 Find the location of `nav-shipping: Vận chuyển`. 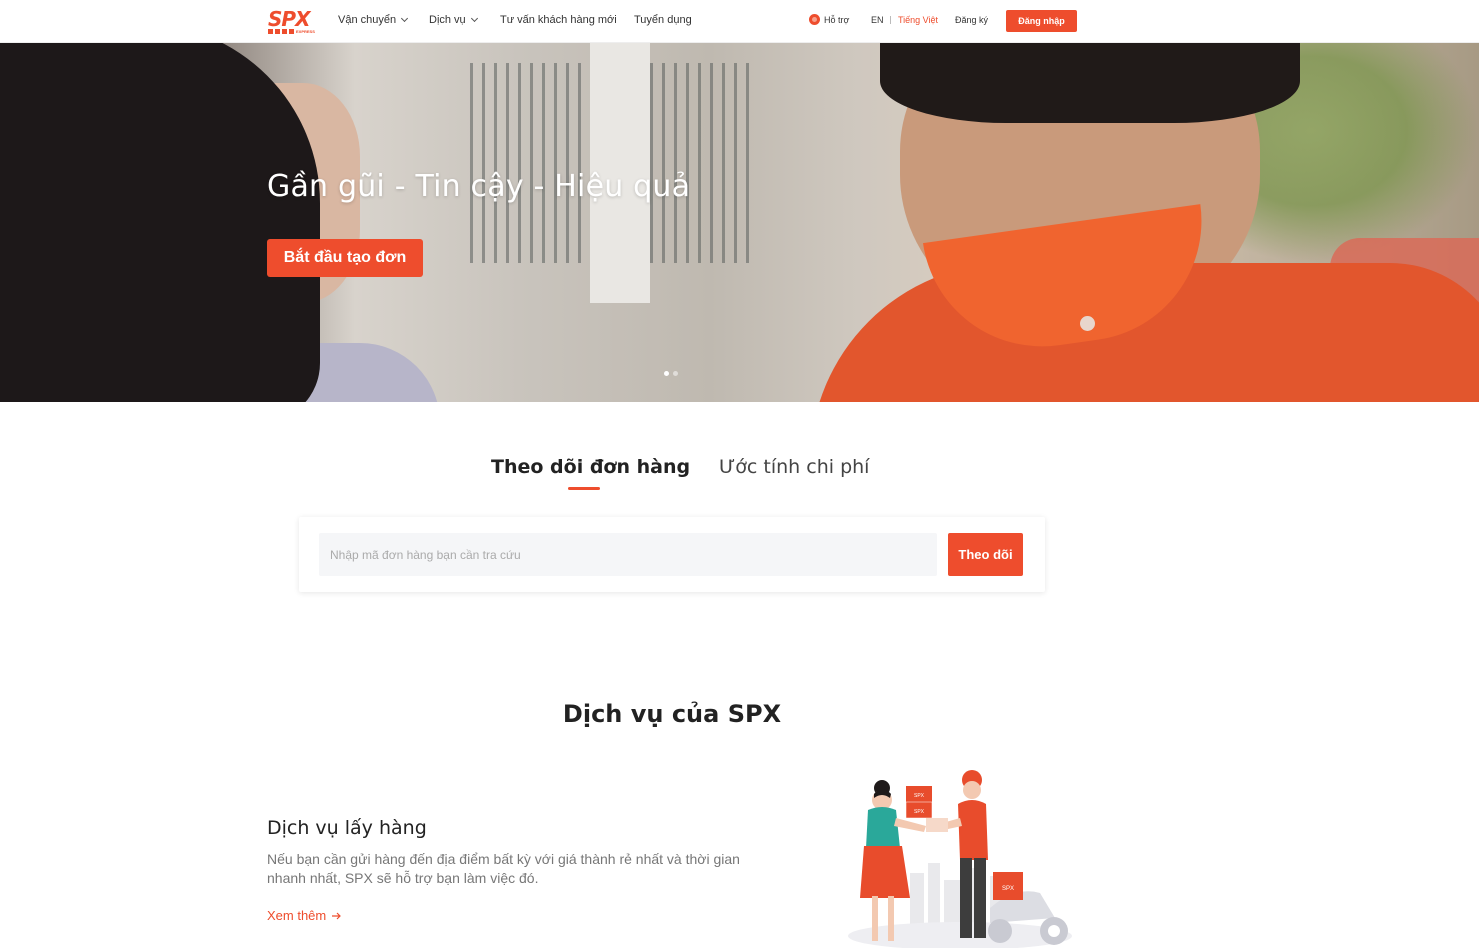

nav-shipping: Vận chuyển is located at coordinates (373, 20).